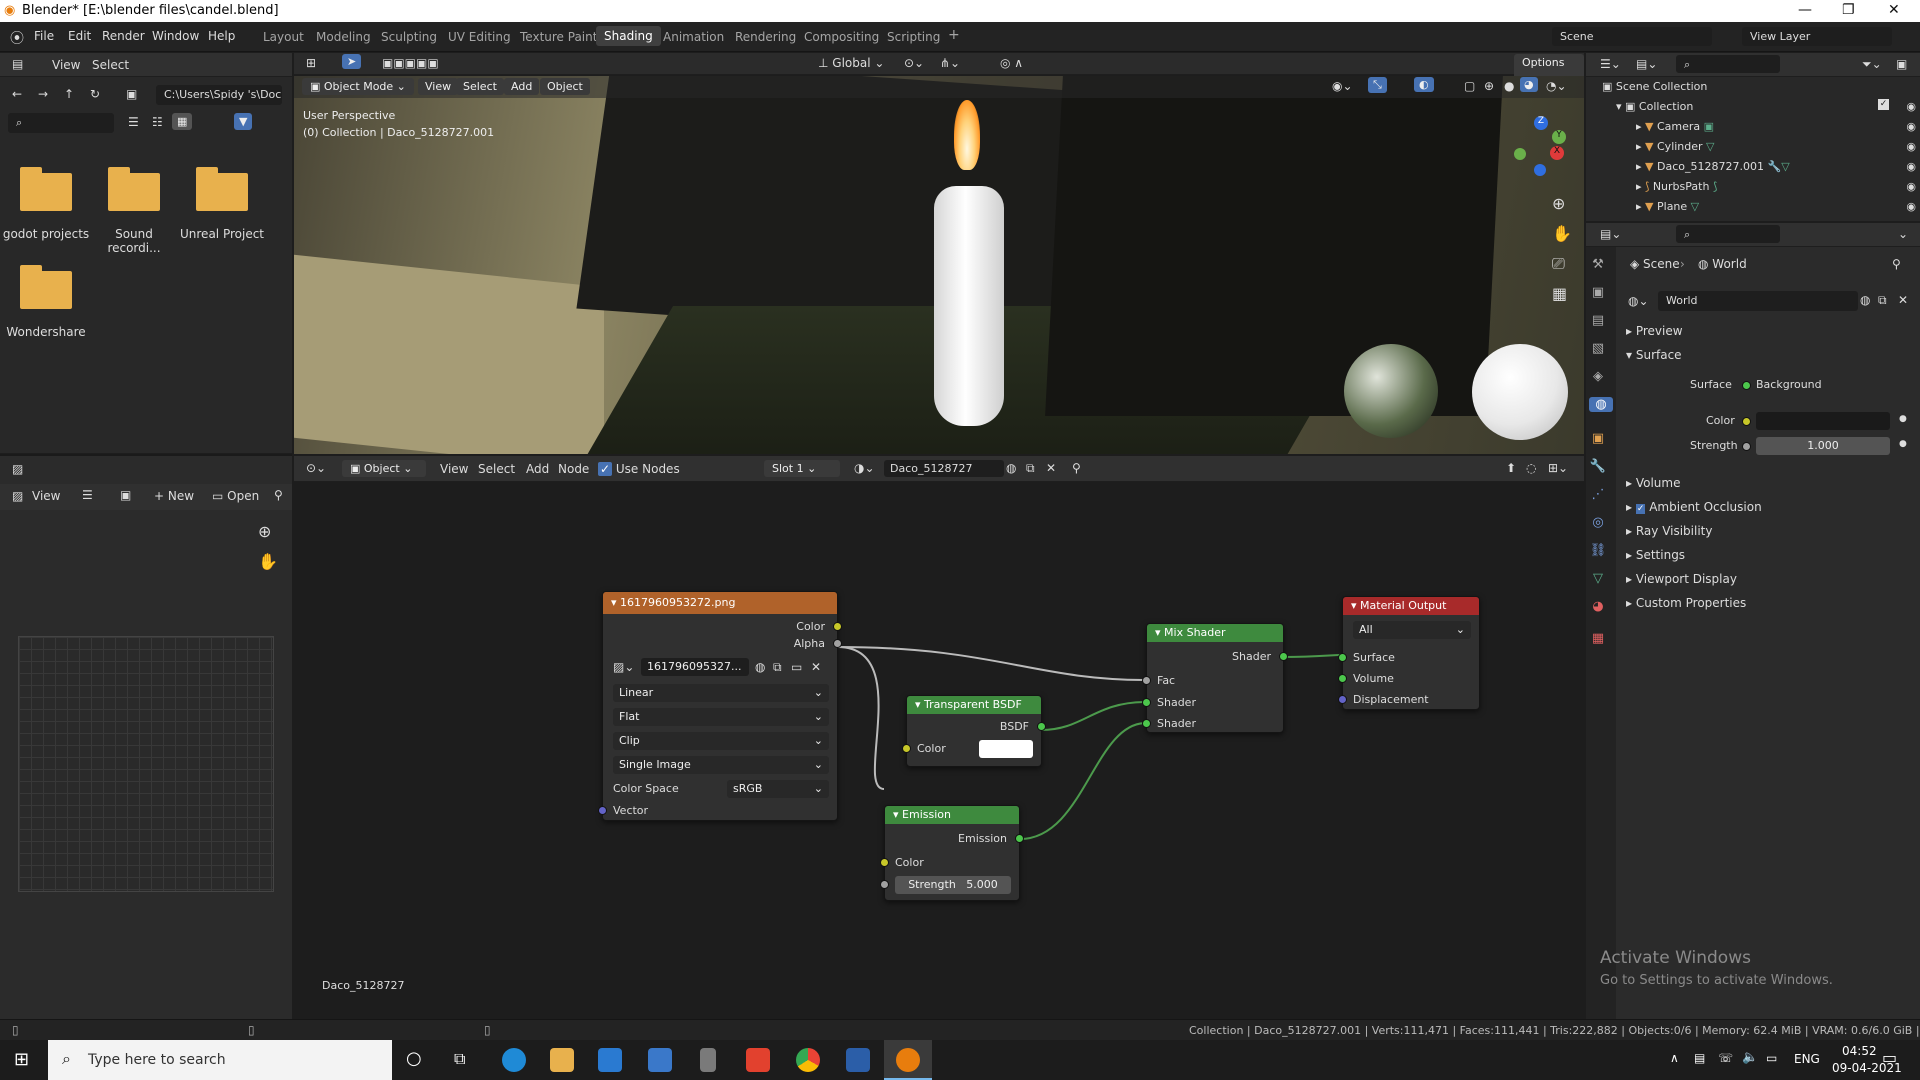 This screenshot has width=1920, height=1080. Describe the element at coordinates (974, 705) in the screenshot. I see `node-header: ▾ Transparent BSDF` at that location.